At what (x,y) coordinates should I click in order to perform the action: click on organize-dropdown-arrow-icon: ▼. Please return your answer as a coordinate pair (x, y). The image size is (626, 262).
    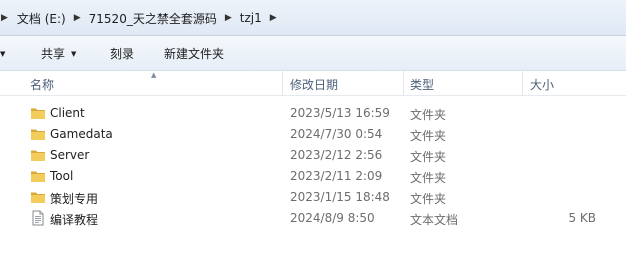
    Looking at the image, I should click on (2, 53).